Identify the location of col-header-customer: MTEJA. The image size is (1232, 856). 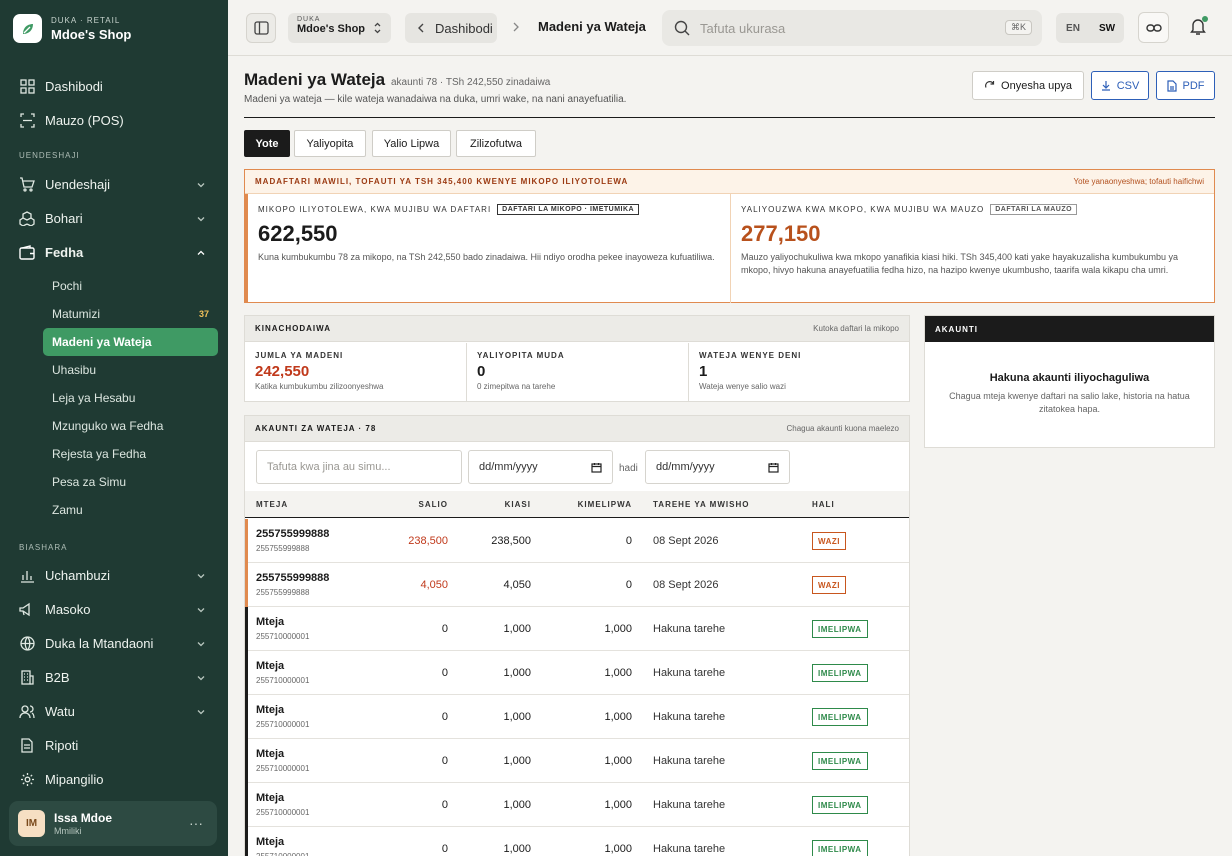
(272, 504).